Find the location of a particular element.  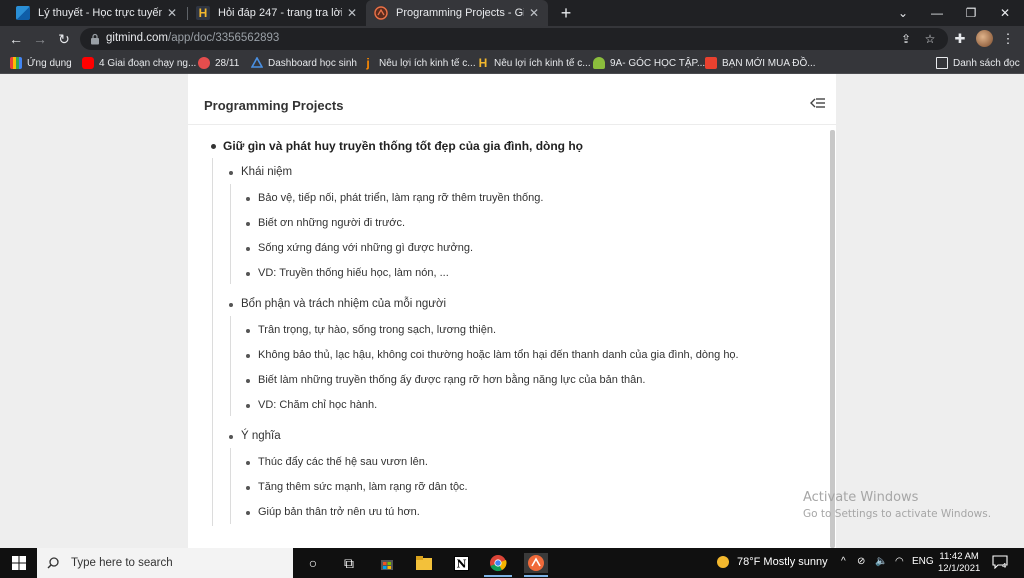

forward-button: → is located at coordinates (40, 39).